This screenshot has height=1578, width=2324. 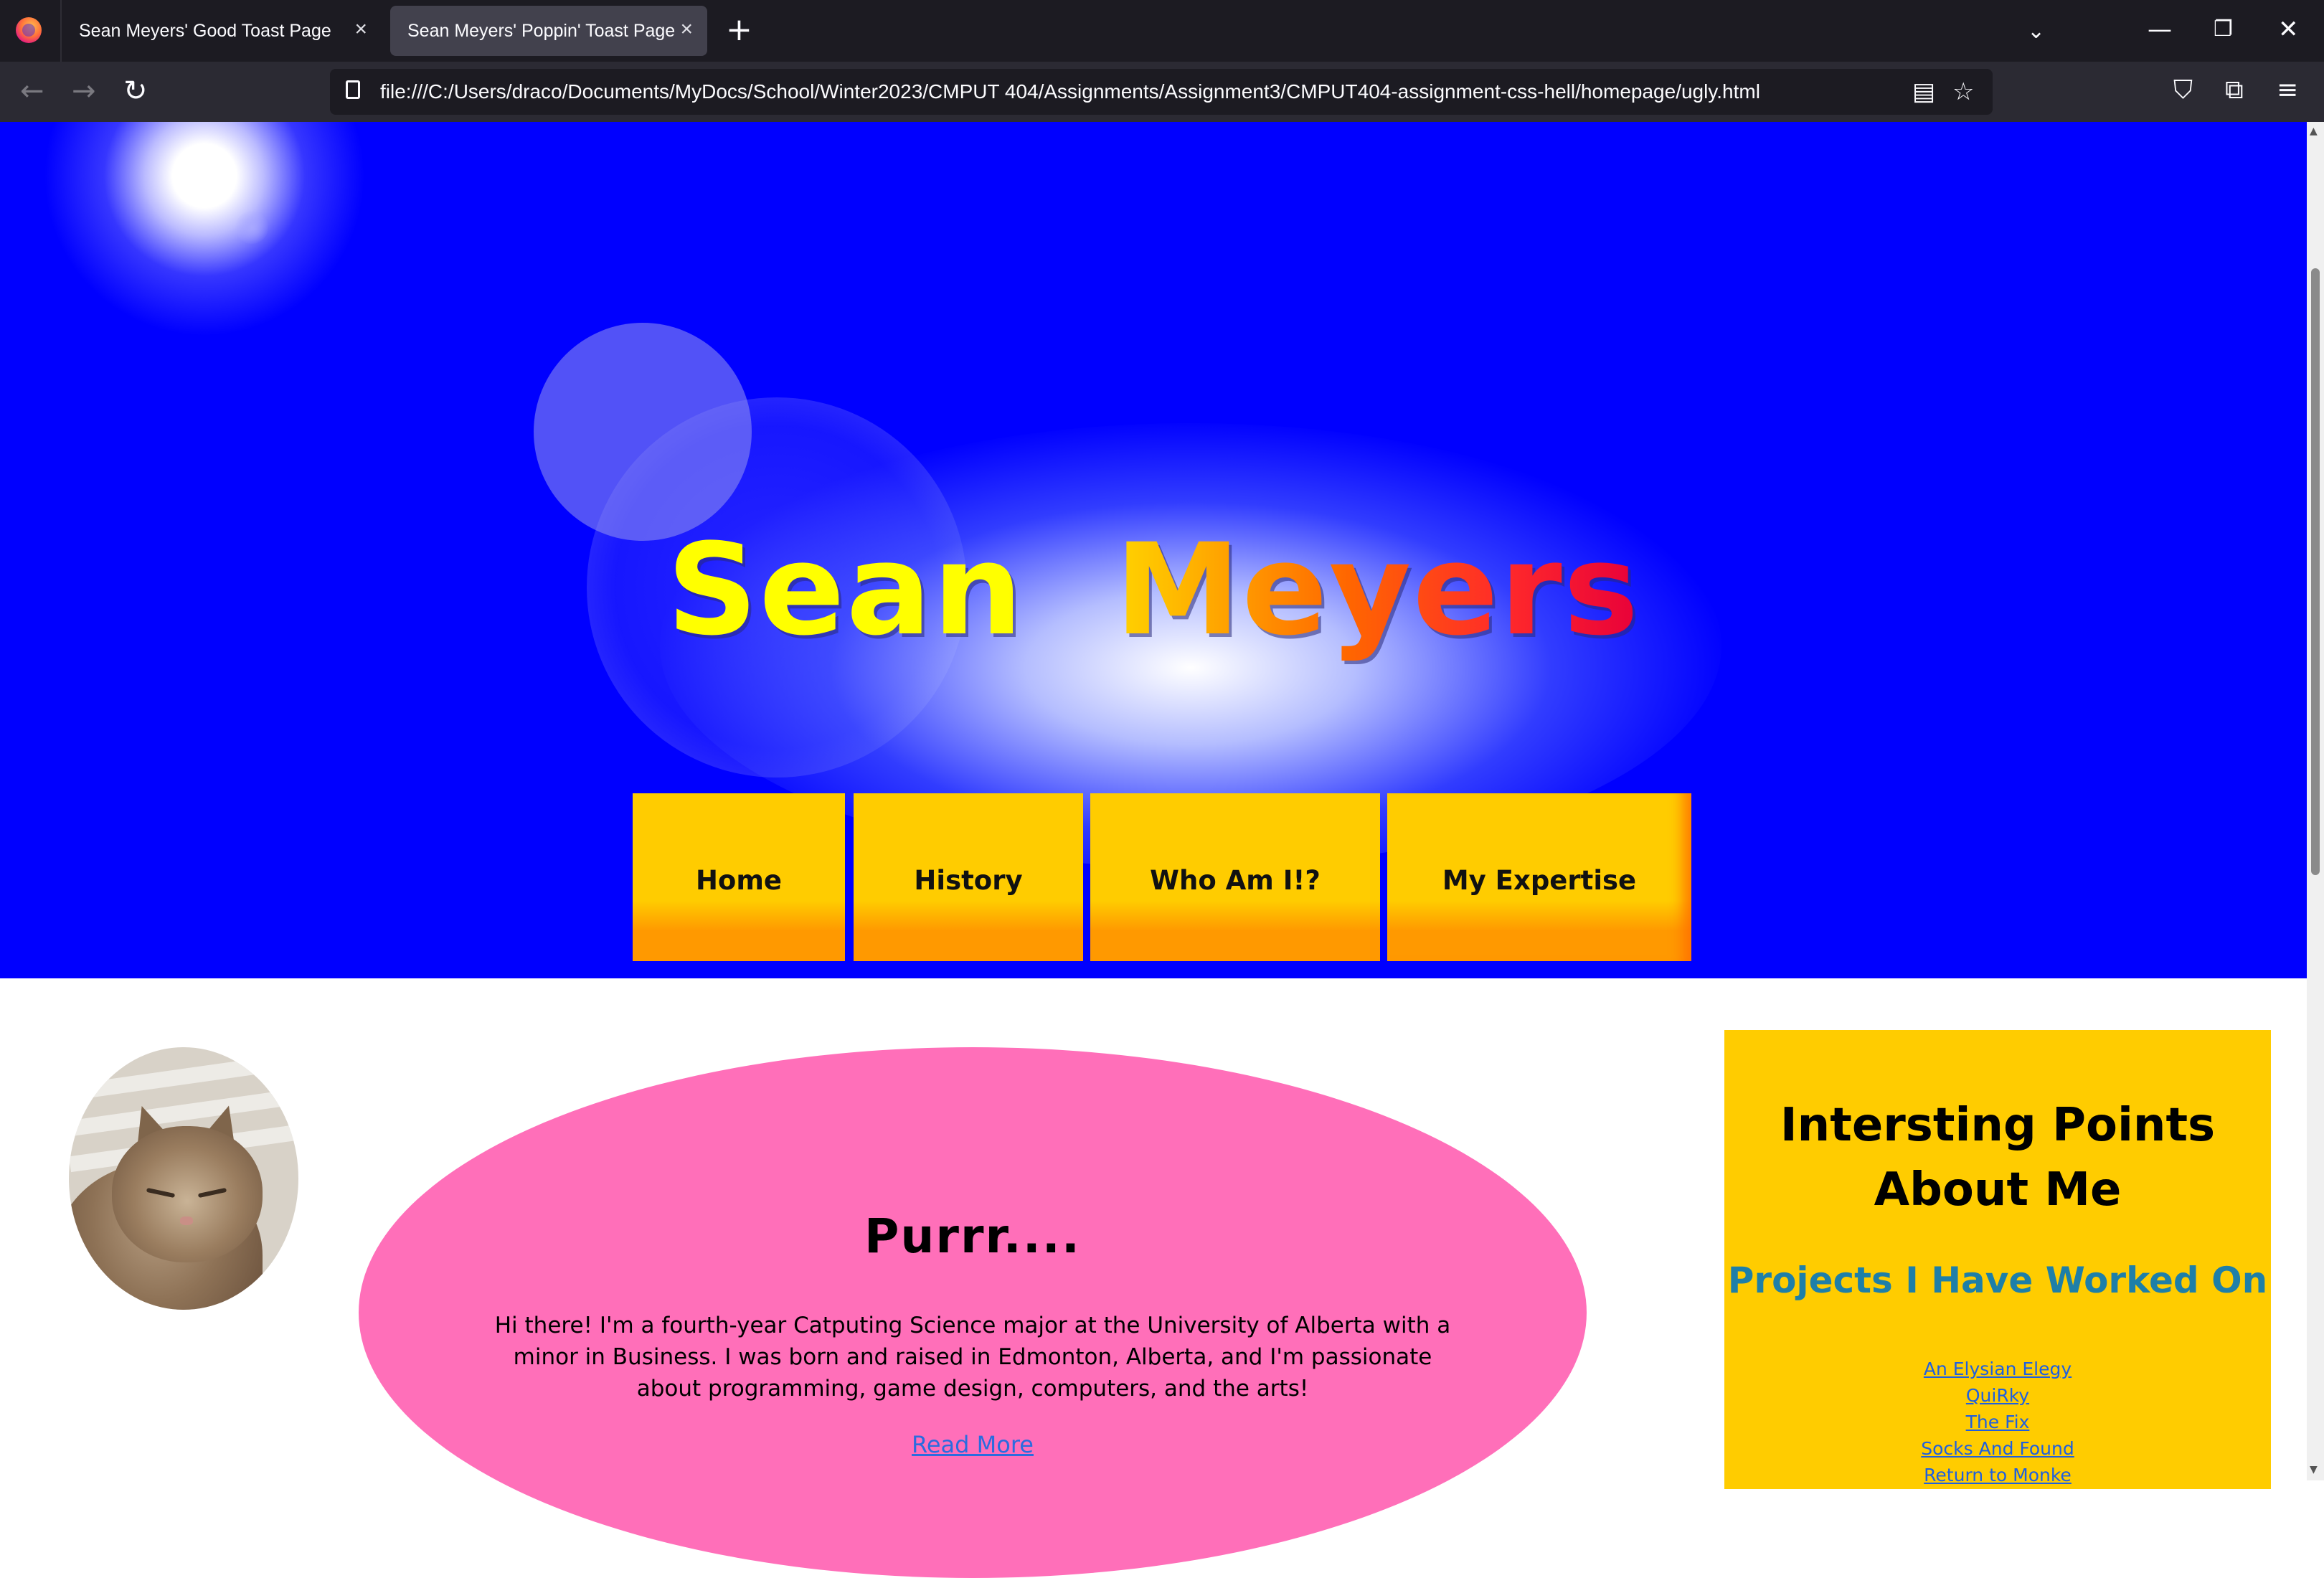 I want to click on firefox-logo-icon, so click(x=29, y=30).